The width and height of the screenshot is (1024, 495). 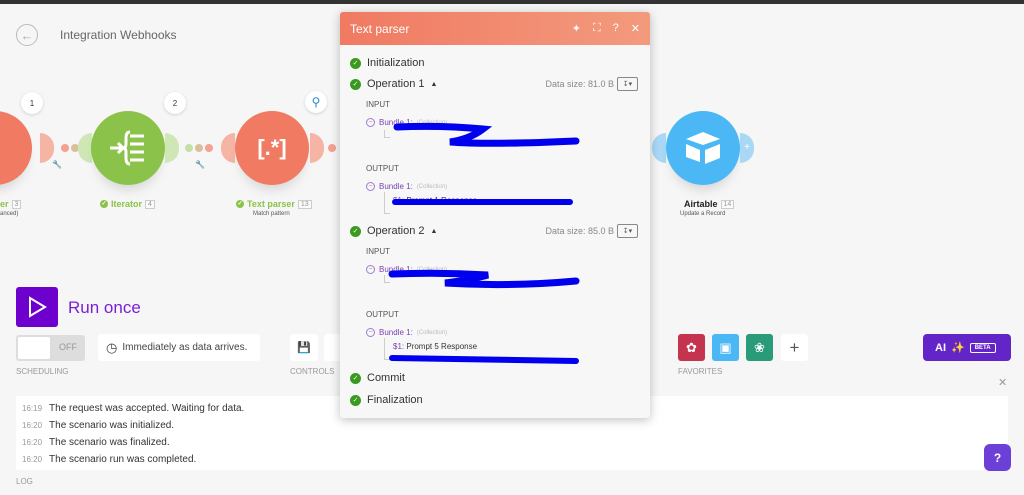 I want to click on add-module-button: +, so click(x=747, y=148).